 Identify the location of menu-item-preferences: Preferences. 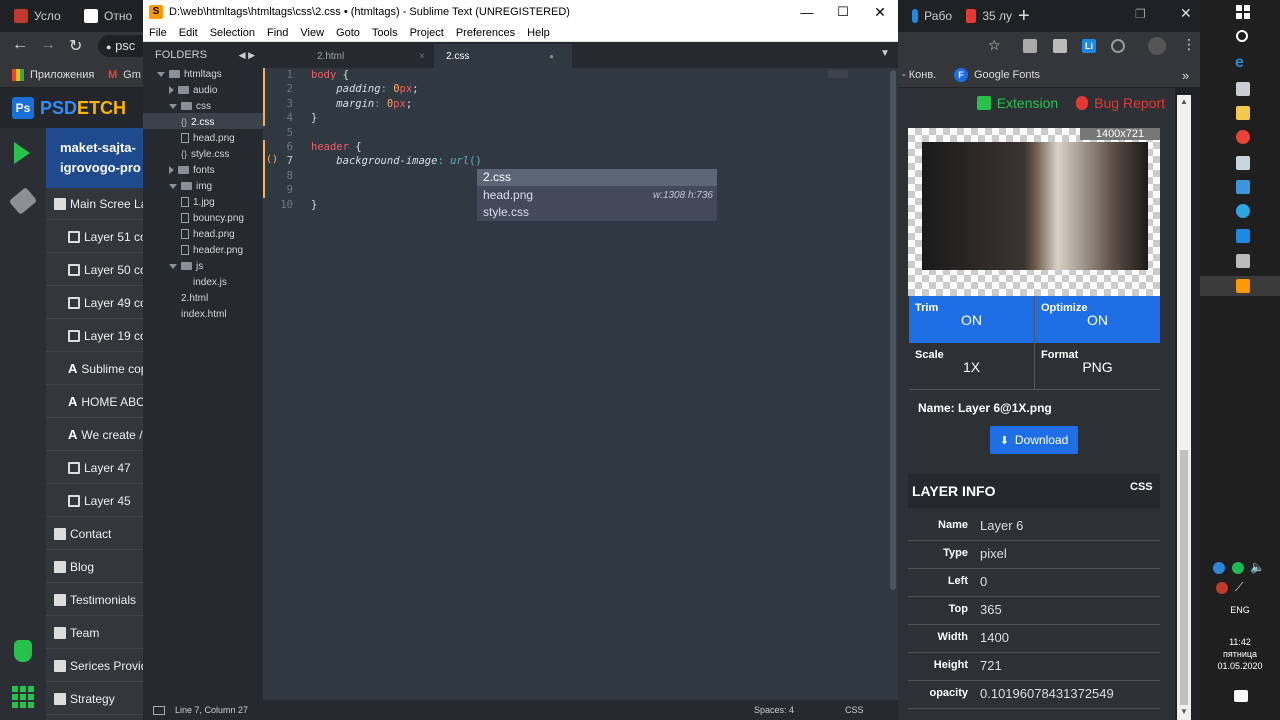
(485, 33).